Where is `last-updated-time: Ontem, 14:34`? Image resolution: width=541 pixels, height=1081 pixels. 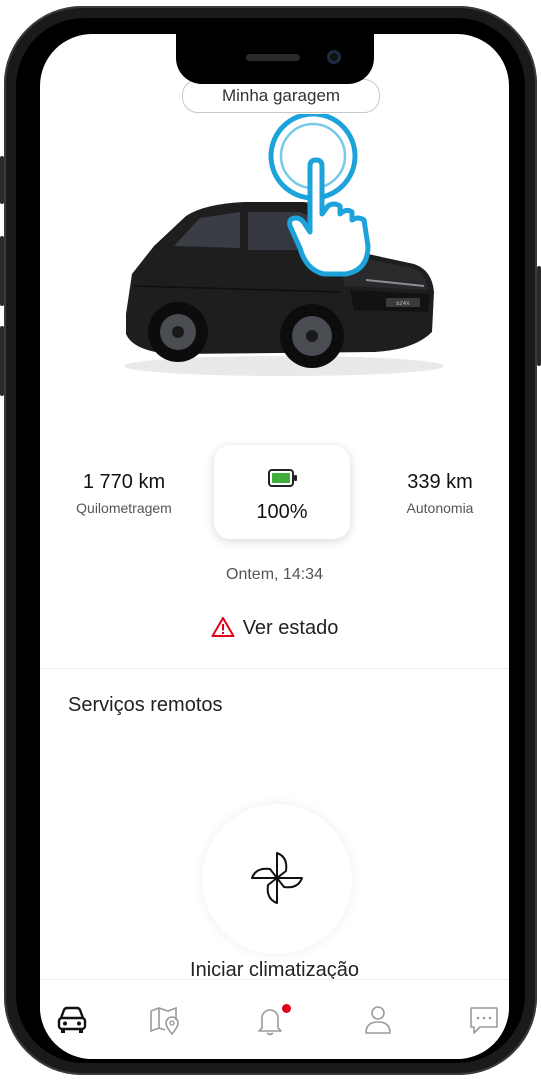
last-updated-time: Ontem, 14:34 is located at coordinates (274, 574).